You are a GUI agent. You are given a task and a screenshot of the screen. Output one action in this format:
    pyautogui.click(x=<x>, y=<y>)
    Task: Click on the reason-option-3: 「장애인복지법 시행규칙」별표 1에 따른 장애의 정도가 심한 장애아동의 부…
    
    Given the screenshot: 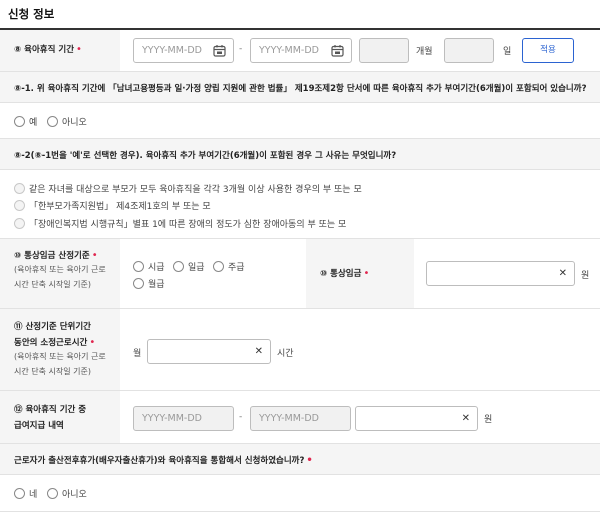 What is the action you would take?
    pyautogui.click(x=180, y=223)
    